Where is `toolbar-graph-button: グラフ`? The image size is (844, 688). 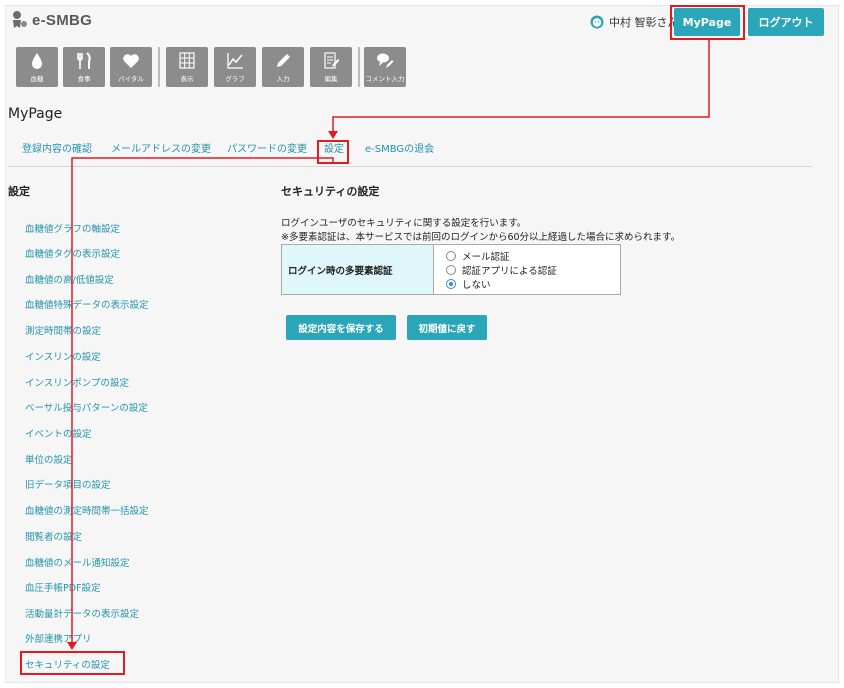
toolbar-graph-button: グラフ is located at coordinates (235, 67).